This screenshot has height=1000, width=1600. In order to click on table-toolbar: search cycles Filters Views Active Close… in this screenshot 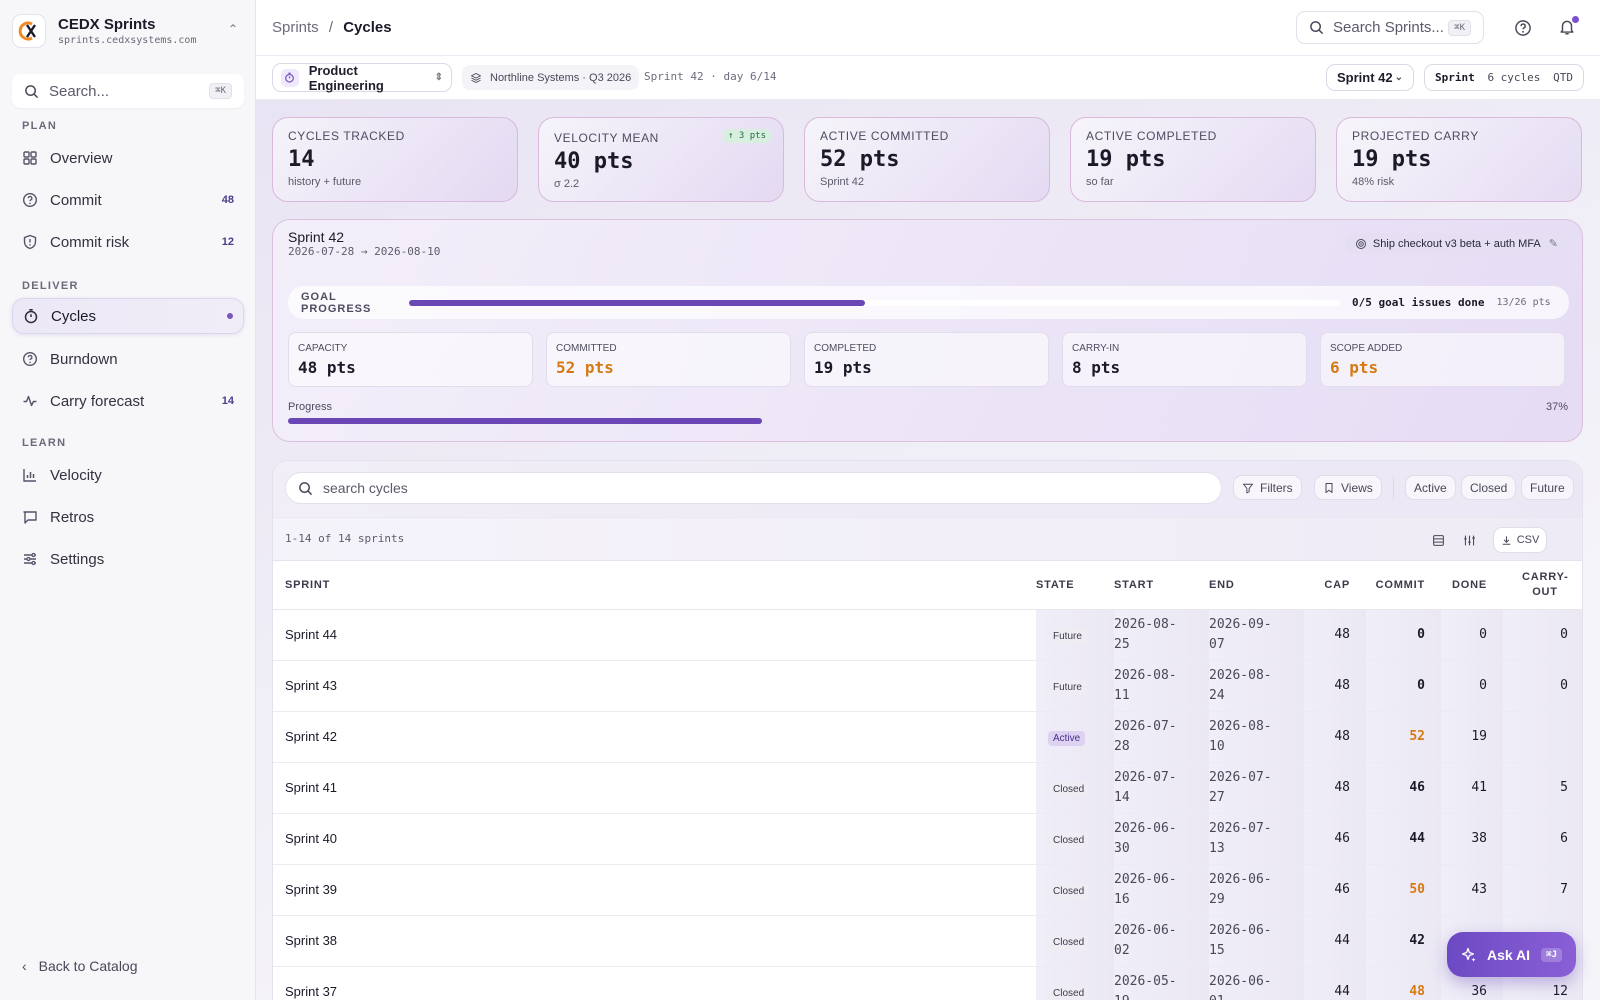, I will do `click(927, 489)`.